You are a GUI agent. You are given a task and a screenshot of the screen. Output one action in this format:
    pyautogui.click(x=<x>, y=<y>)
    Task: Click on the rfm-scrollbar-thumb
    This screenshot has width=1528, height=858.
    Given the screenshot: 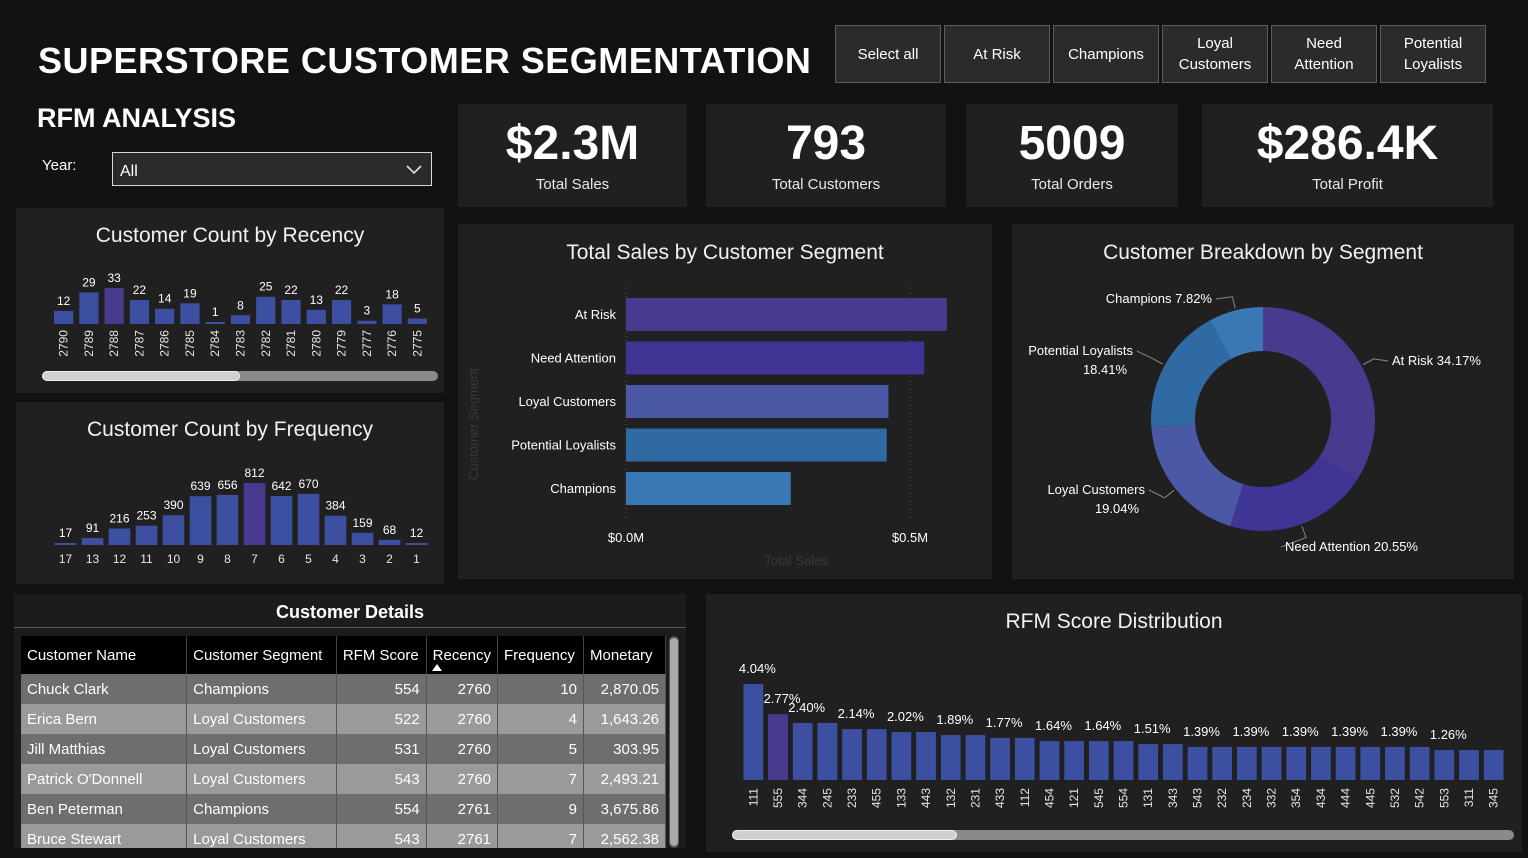 What is the action you would take?
    pyautogui.click(x=844, y=835)
    